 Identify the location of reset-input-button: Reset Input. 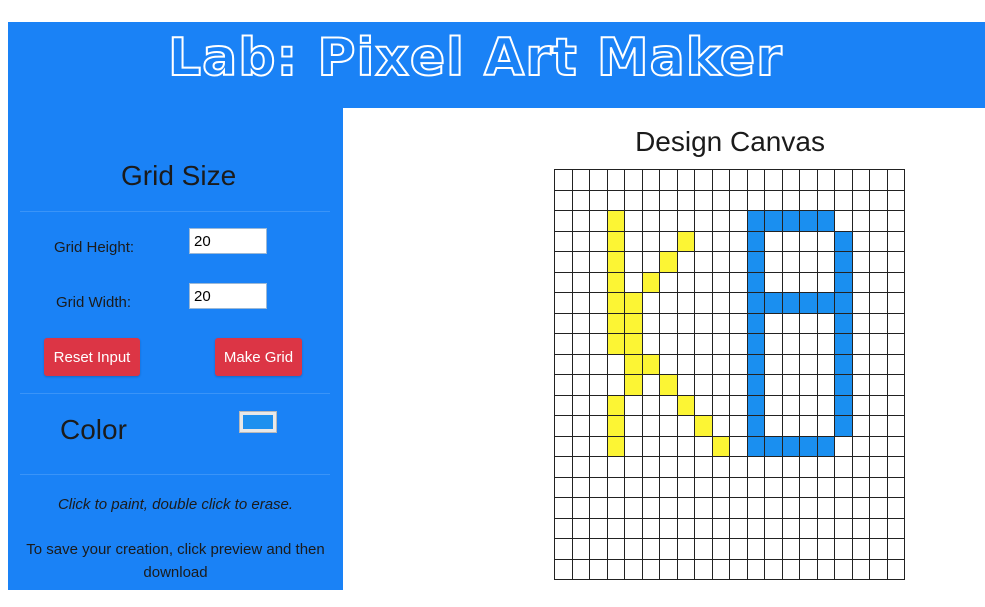
(92, 357).